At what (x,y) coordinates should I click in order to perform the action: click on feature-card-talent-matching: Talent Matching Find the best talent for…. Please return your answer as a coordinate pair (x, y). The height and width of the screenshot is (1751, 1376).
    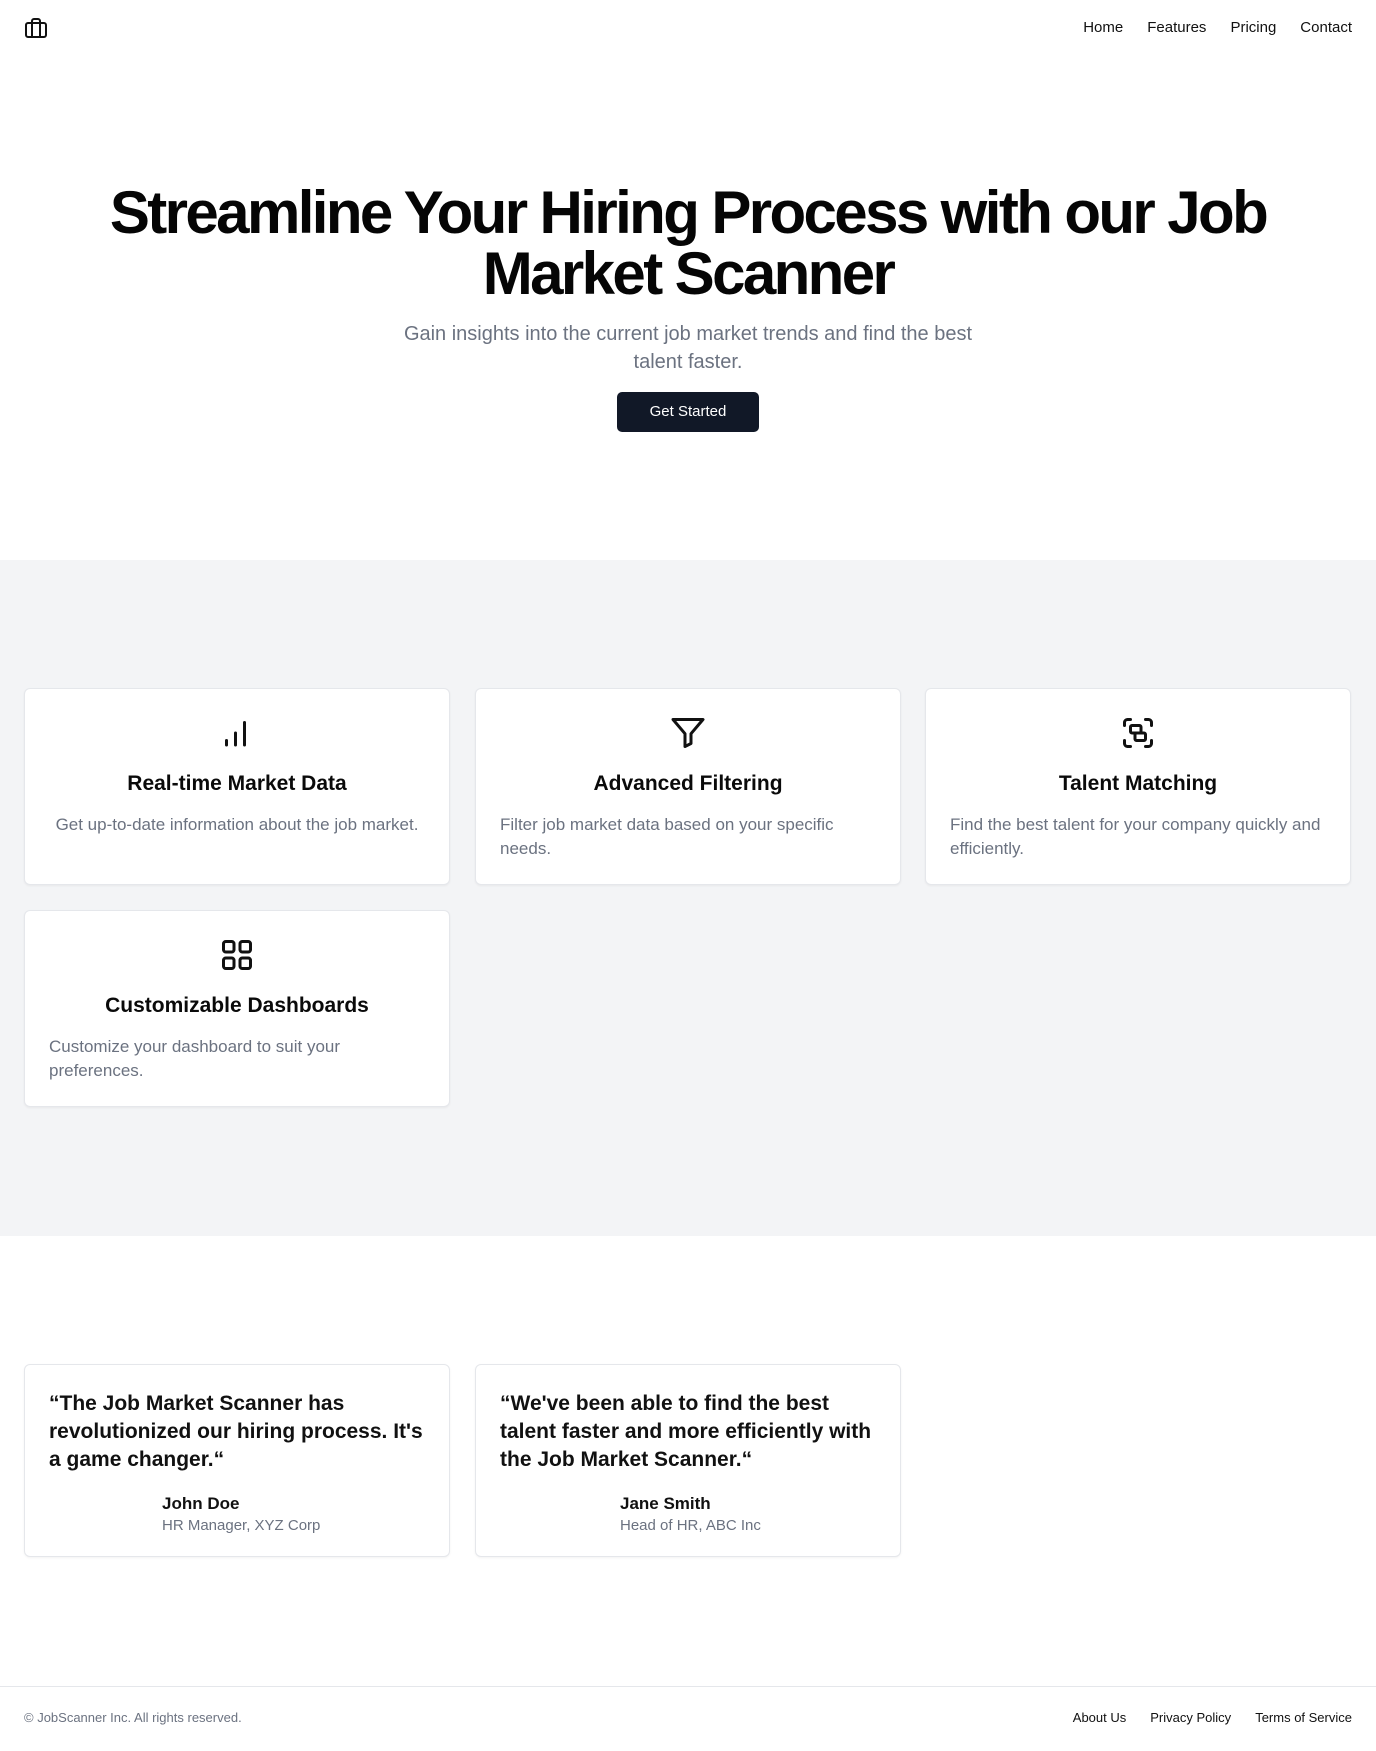
    Looking at the image, I should click on (1138, 786).